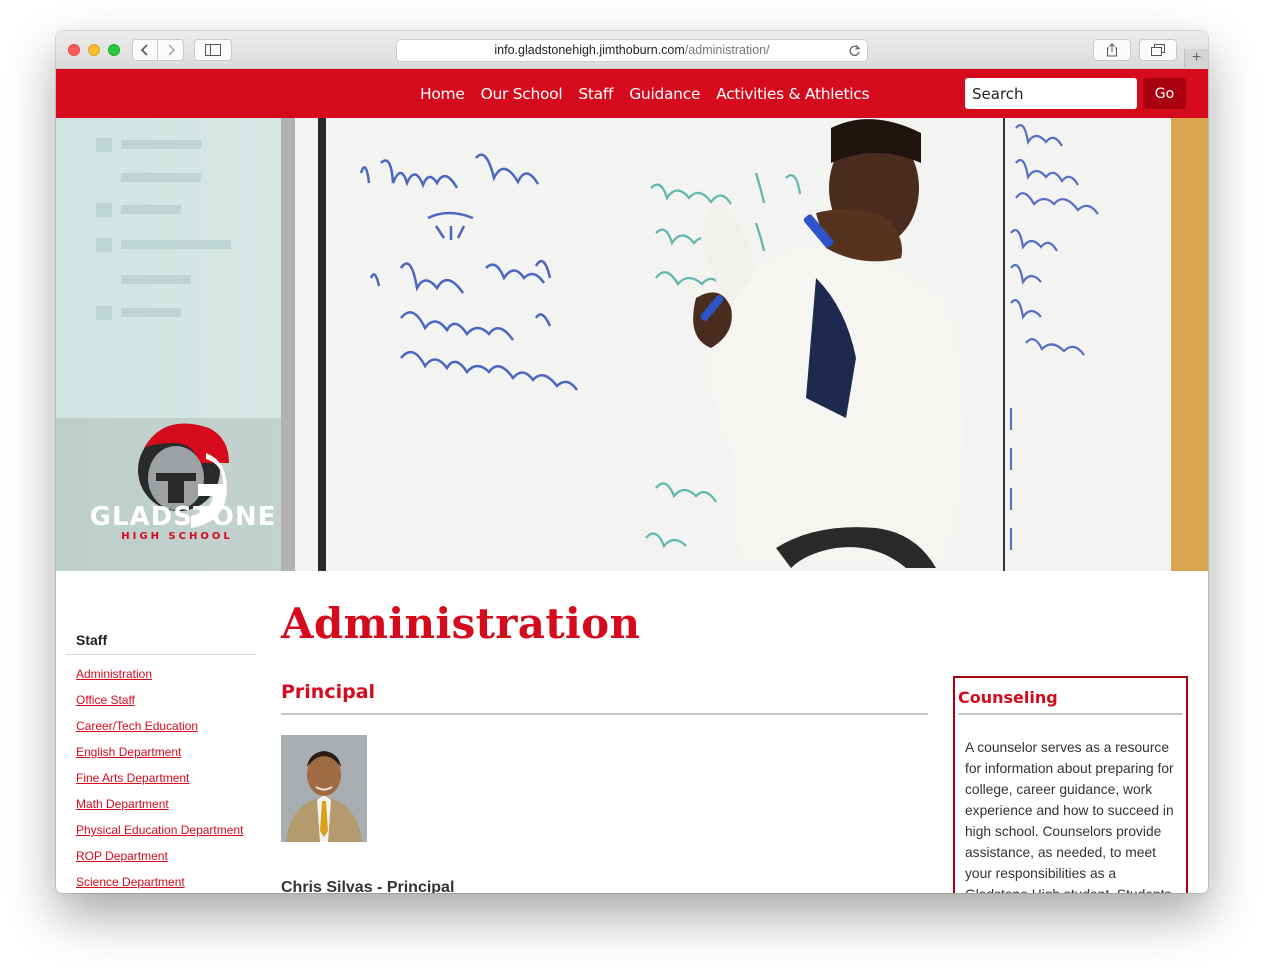  Describe the element at coordinates (368, 886) in the screenshot. I see `principal-name: Chris Silvas - Principal` at that location.